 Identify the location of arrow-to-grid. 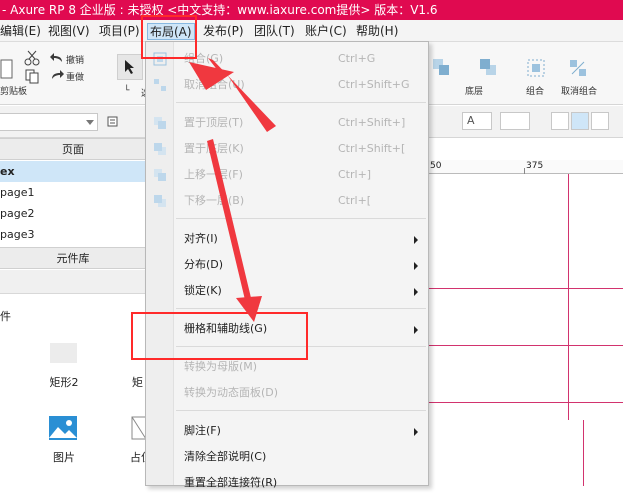
(229, 221).